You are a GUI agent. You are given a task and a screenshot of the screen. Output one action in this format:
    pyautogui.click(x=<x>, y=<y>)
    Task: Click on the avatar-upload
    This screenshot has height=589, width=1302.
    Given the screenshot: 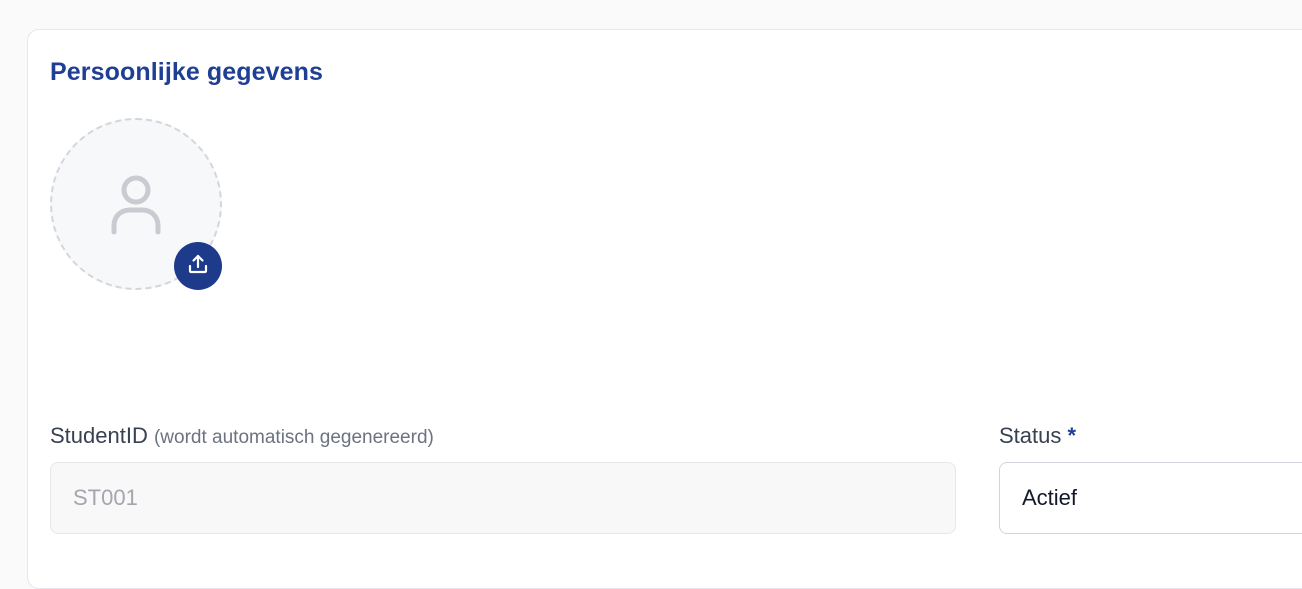 What is the action you would take?
    pyautogui.click(x=136, y=204)
    